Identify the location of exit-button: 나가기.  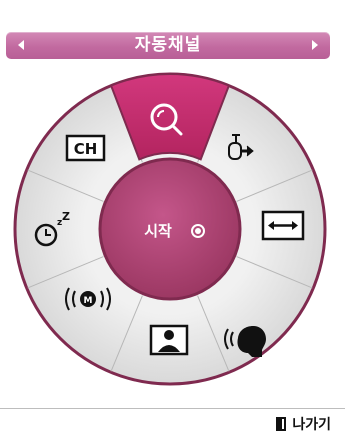
(303, 424).